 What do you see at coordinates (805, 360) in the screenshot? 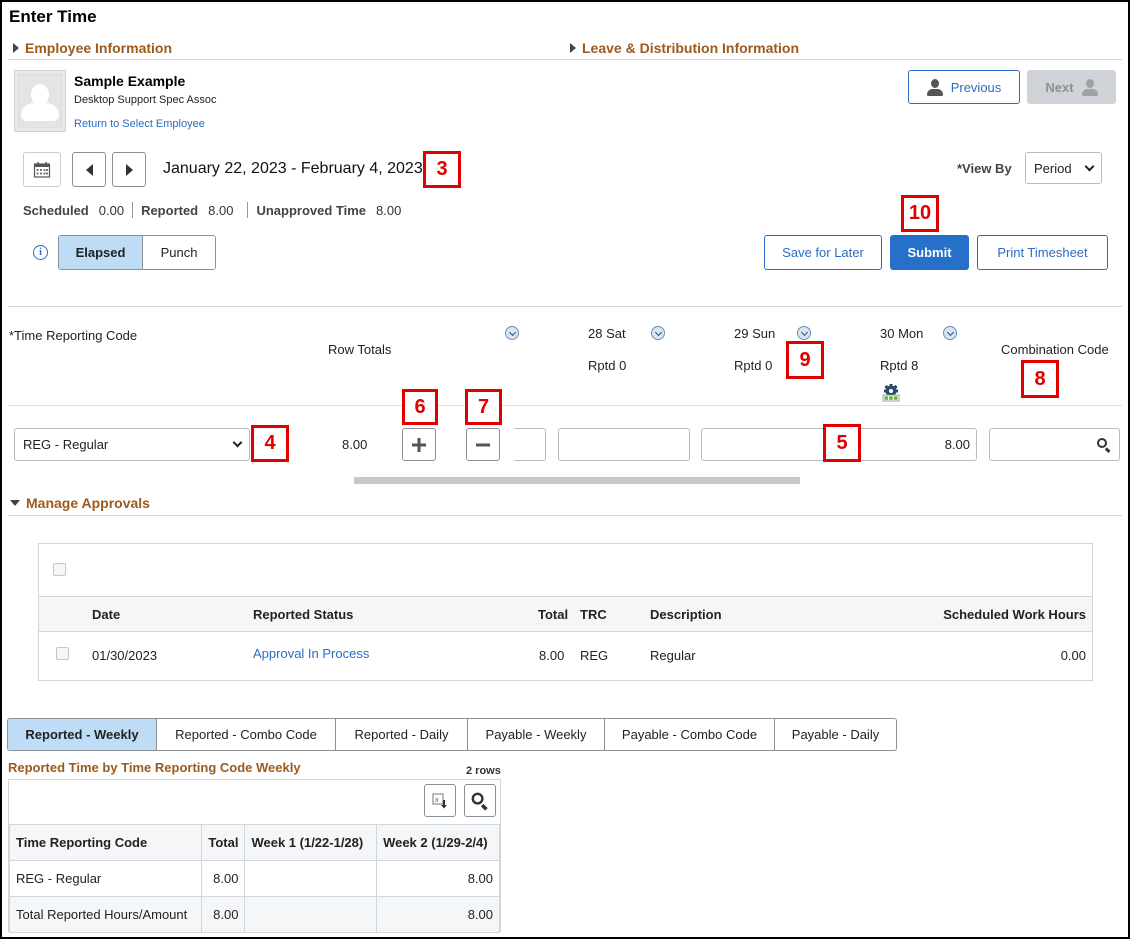
I see `annotation-marker: 9` at bounding box center [805, 360].